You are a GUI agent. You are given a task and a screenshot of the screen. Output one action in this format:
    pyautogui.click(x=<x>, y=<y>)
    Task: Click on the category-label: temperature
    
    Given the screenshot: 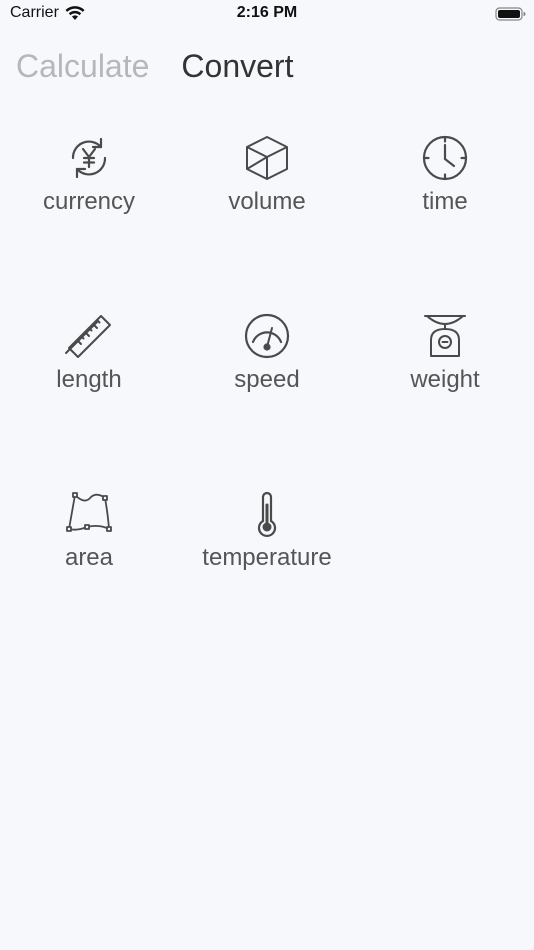 What is the action you would take?
    pyautogui.click(x=267, y=557)
    